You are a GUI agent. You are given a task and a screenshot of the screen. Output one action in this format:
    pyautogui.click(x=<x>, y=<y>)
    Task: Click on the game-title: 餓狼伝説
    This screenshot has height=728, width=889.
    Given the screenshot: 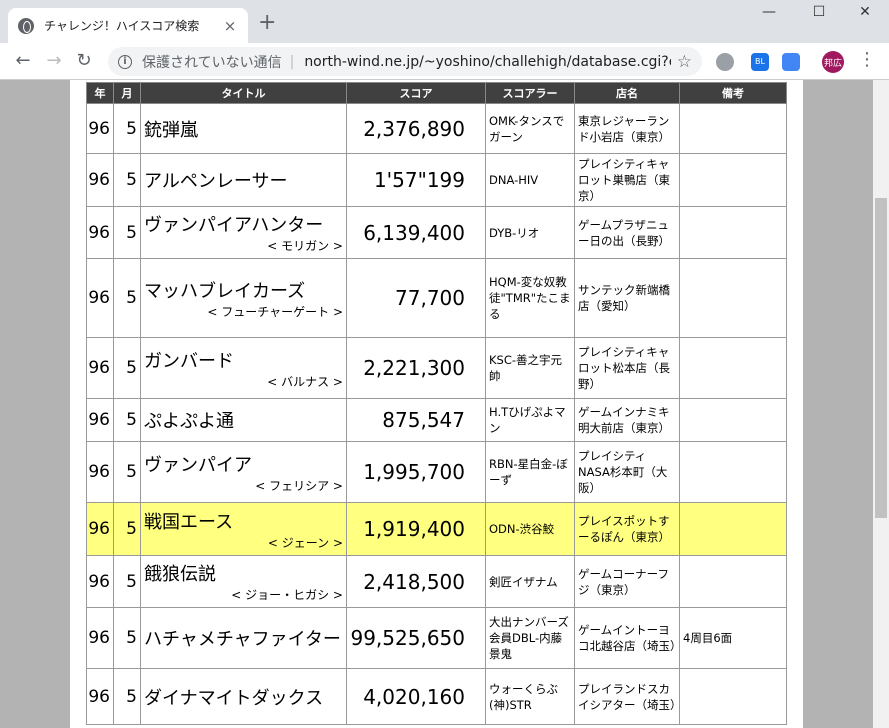 What is the action you would take?
    pyautogui.click(x=180, y=574)
    